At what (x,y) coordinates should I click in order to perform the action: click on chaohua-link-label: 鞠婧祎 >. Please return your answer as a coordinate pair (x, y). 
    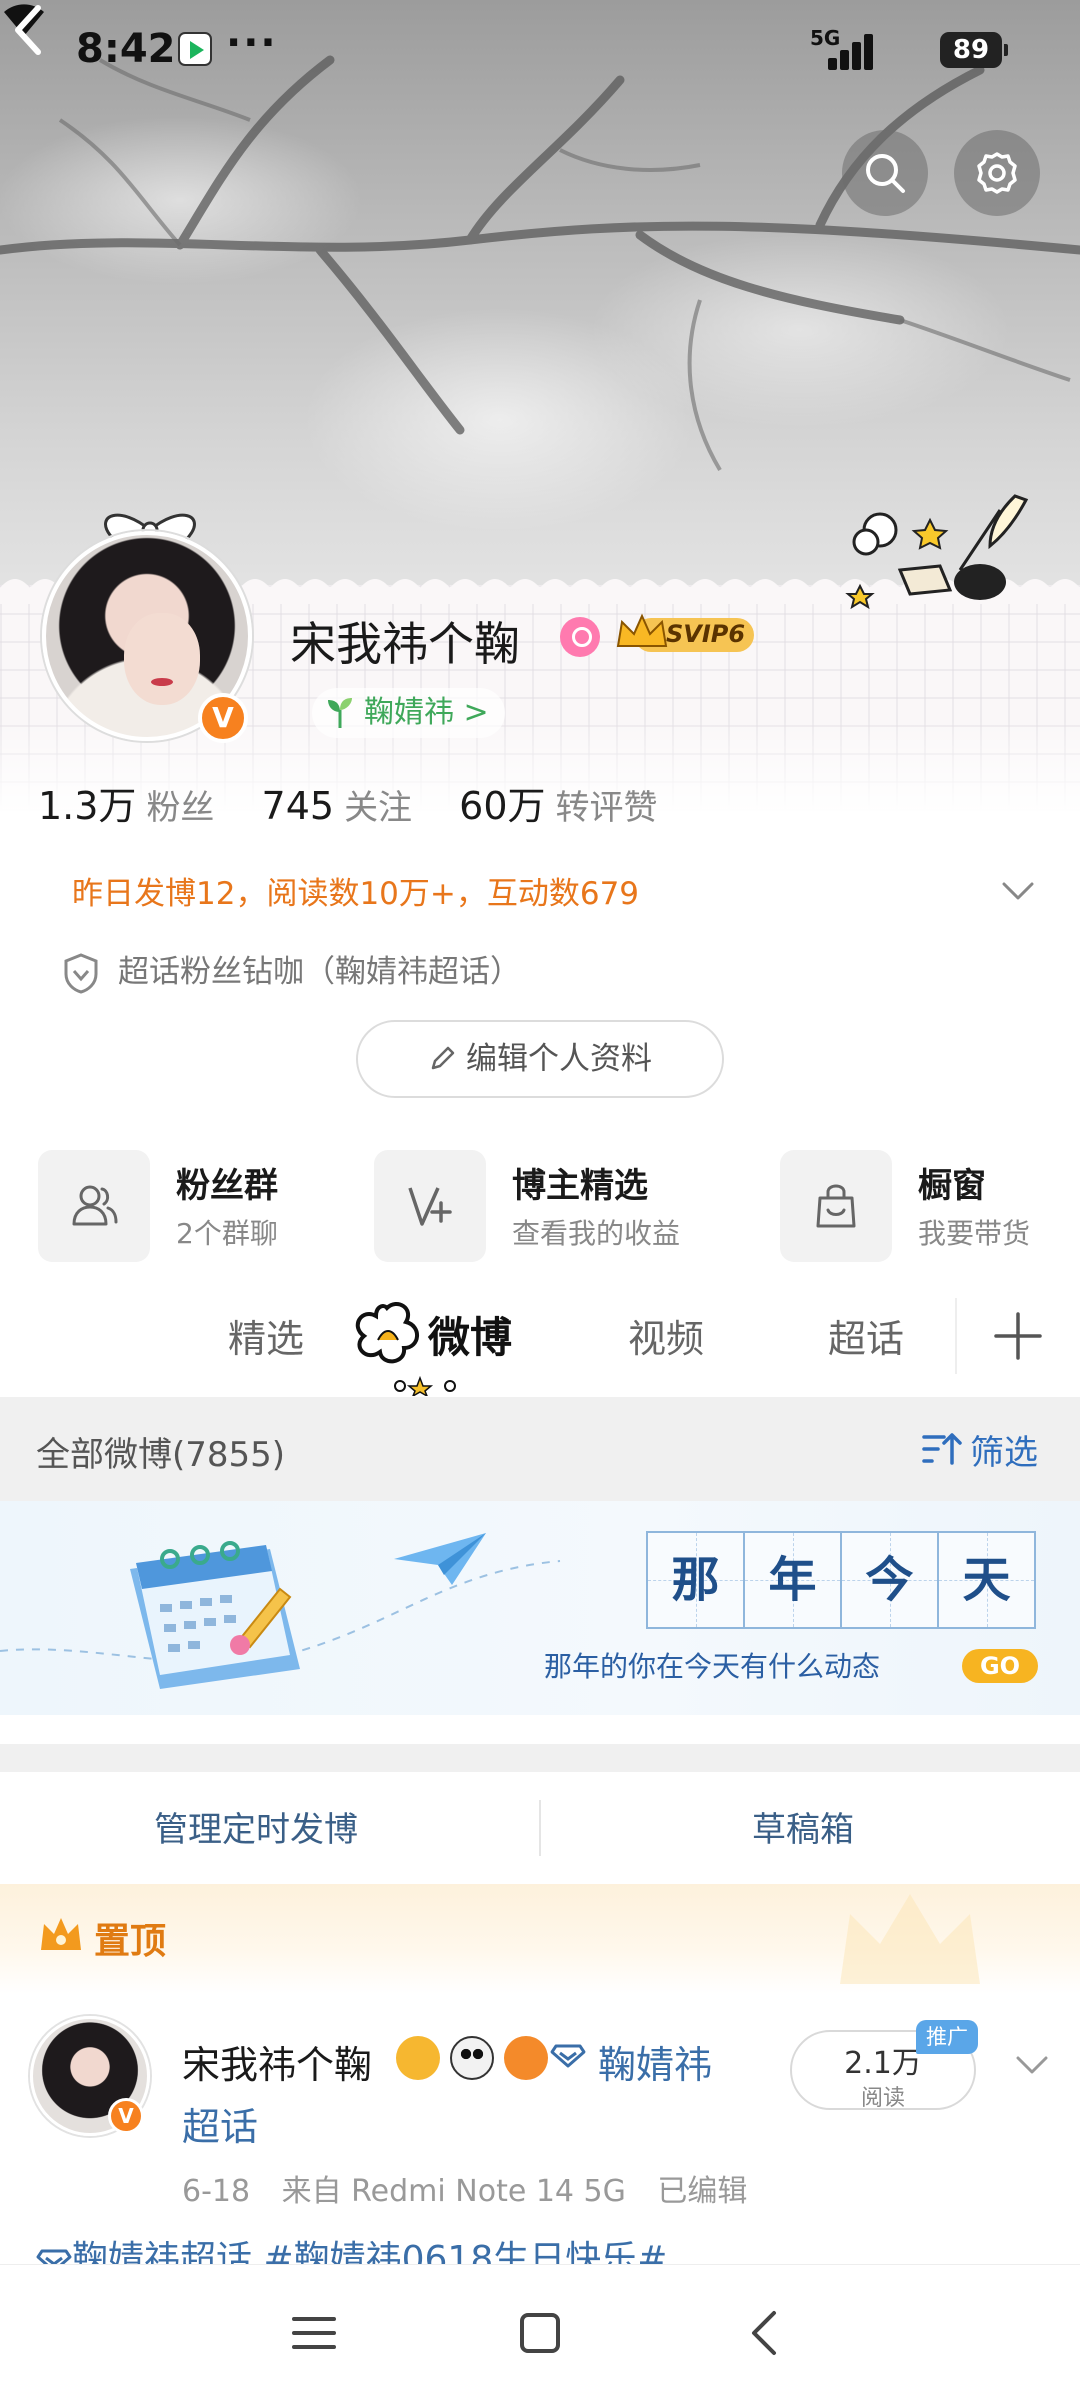
    Looking at the image, I should click on (426, 712).